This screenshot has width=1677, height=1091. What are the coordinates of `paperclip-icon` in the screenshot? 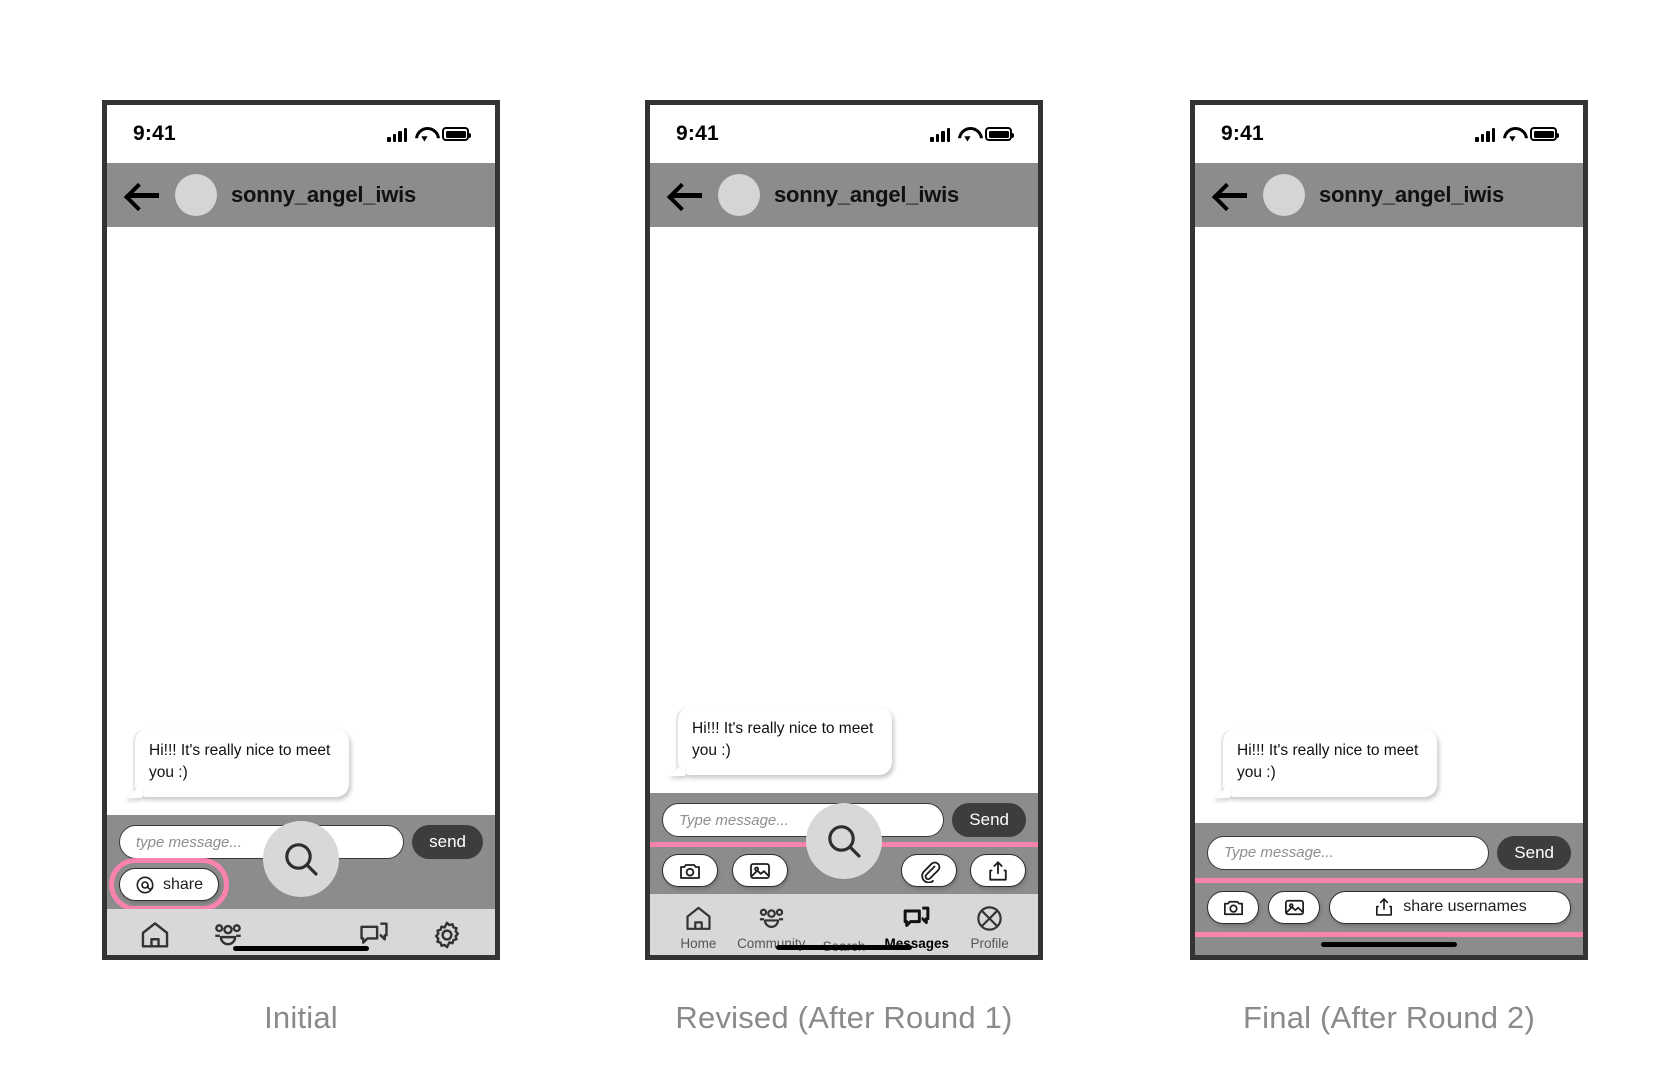 It's located at (930, 872).